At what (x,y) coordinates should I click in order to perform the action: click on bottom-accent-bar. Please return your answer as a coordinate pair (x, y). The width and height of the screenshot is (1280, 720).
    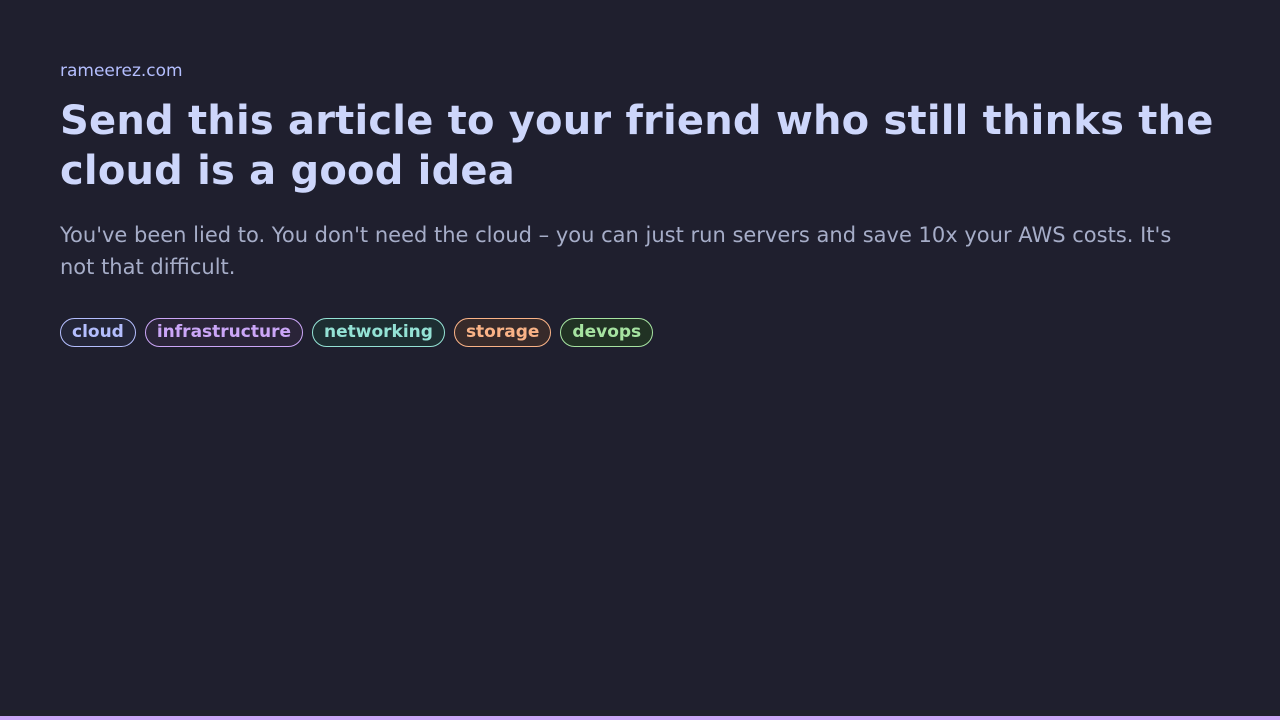
    Looking at the image, I should click on (640, 718).